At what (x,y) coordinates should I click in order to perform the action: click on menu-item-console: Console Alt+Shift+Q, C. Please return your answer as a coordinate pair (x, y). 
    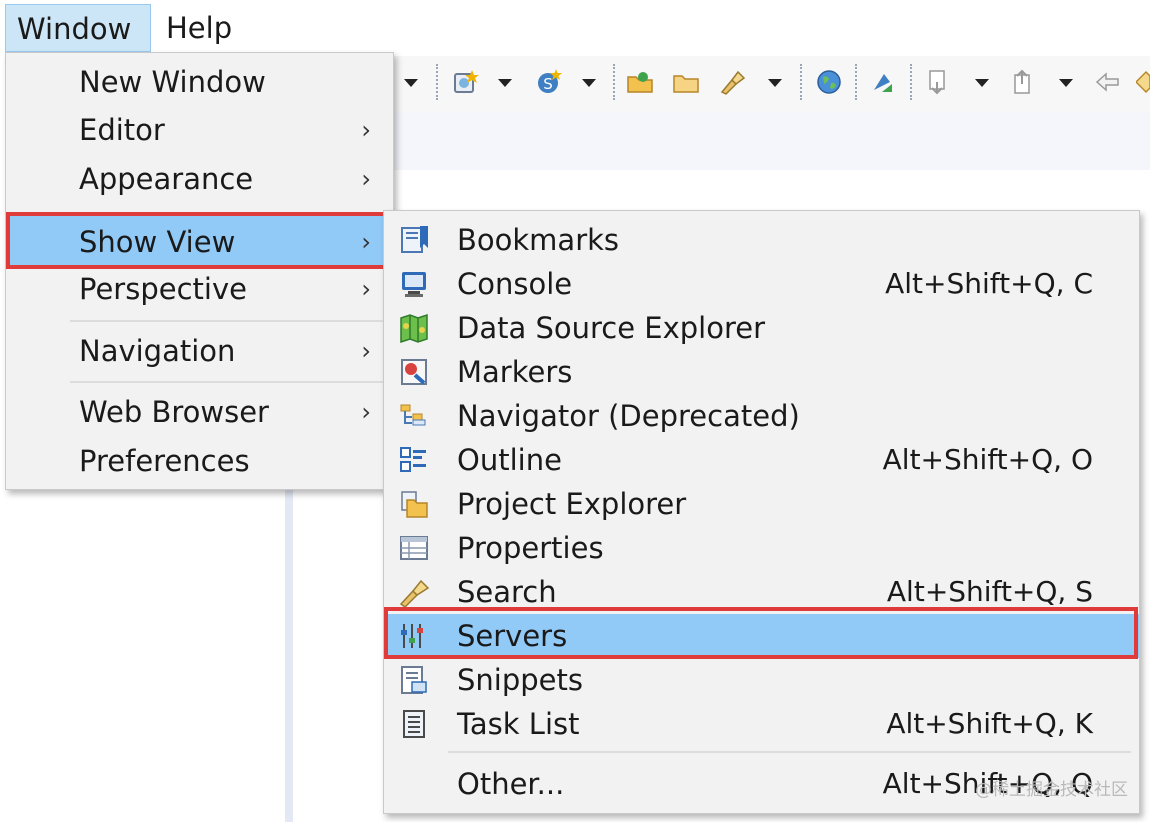
    Looking at the image, I should click on (761, 284).